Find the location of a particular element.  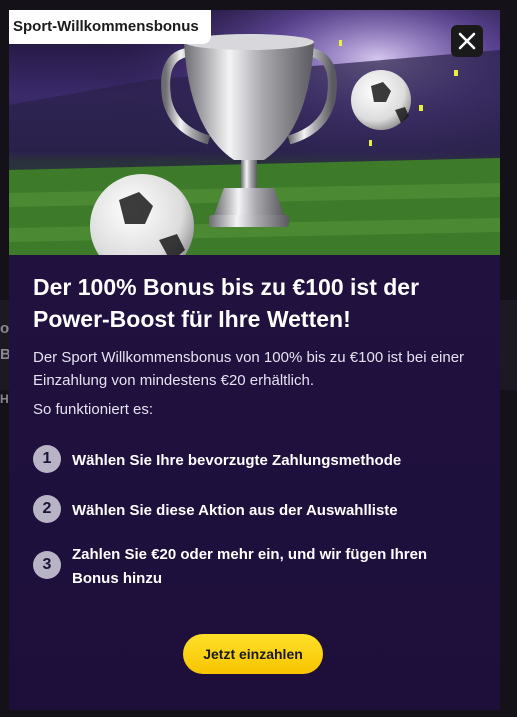

bonus-badge: Sport-Willkommensbonus is located at coordinates (110, 27).